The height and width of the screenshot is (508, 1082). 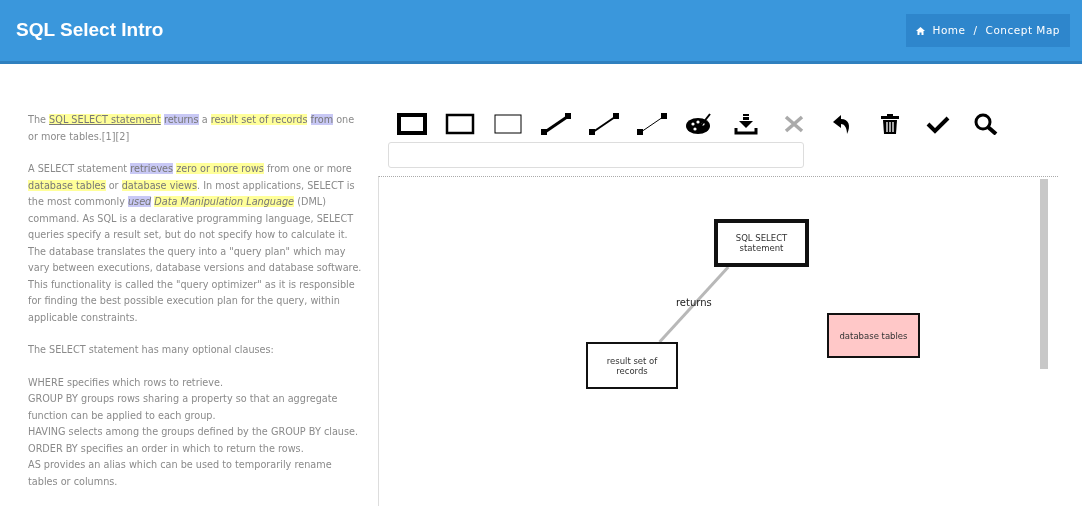 I want to click on clause-text: GROUP BY groups rows sharing a property so that an aggregate function can be applied to each group., so click(x=183, y=407).